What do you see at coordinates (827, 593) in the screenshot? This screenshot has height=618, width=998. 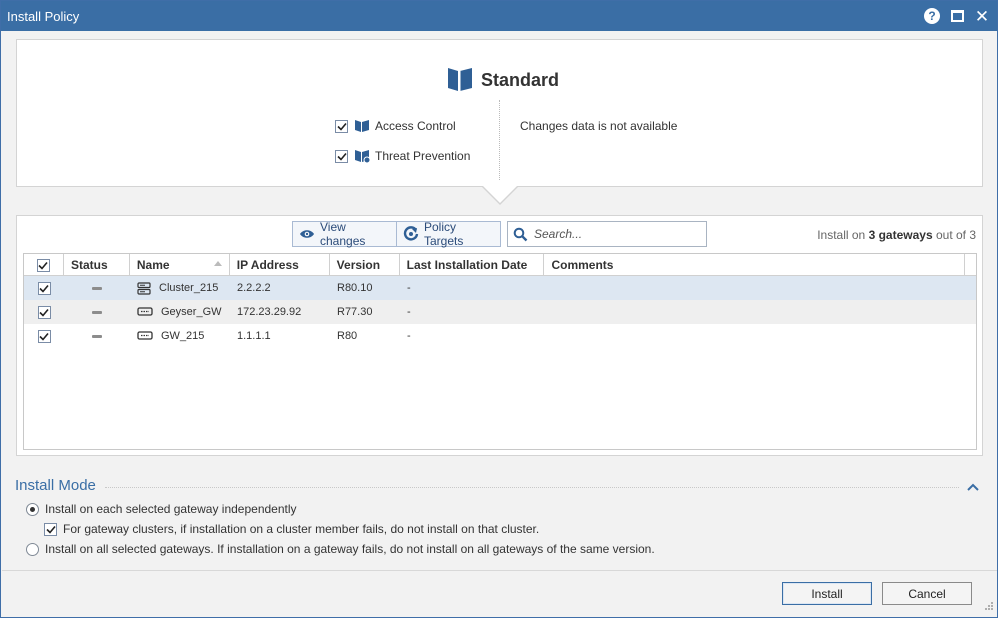 I see `install-button: Install` at bounding box center [827, 593].